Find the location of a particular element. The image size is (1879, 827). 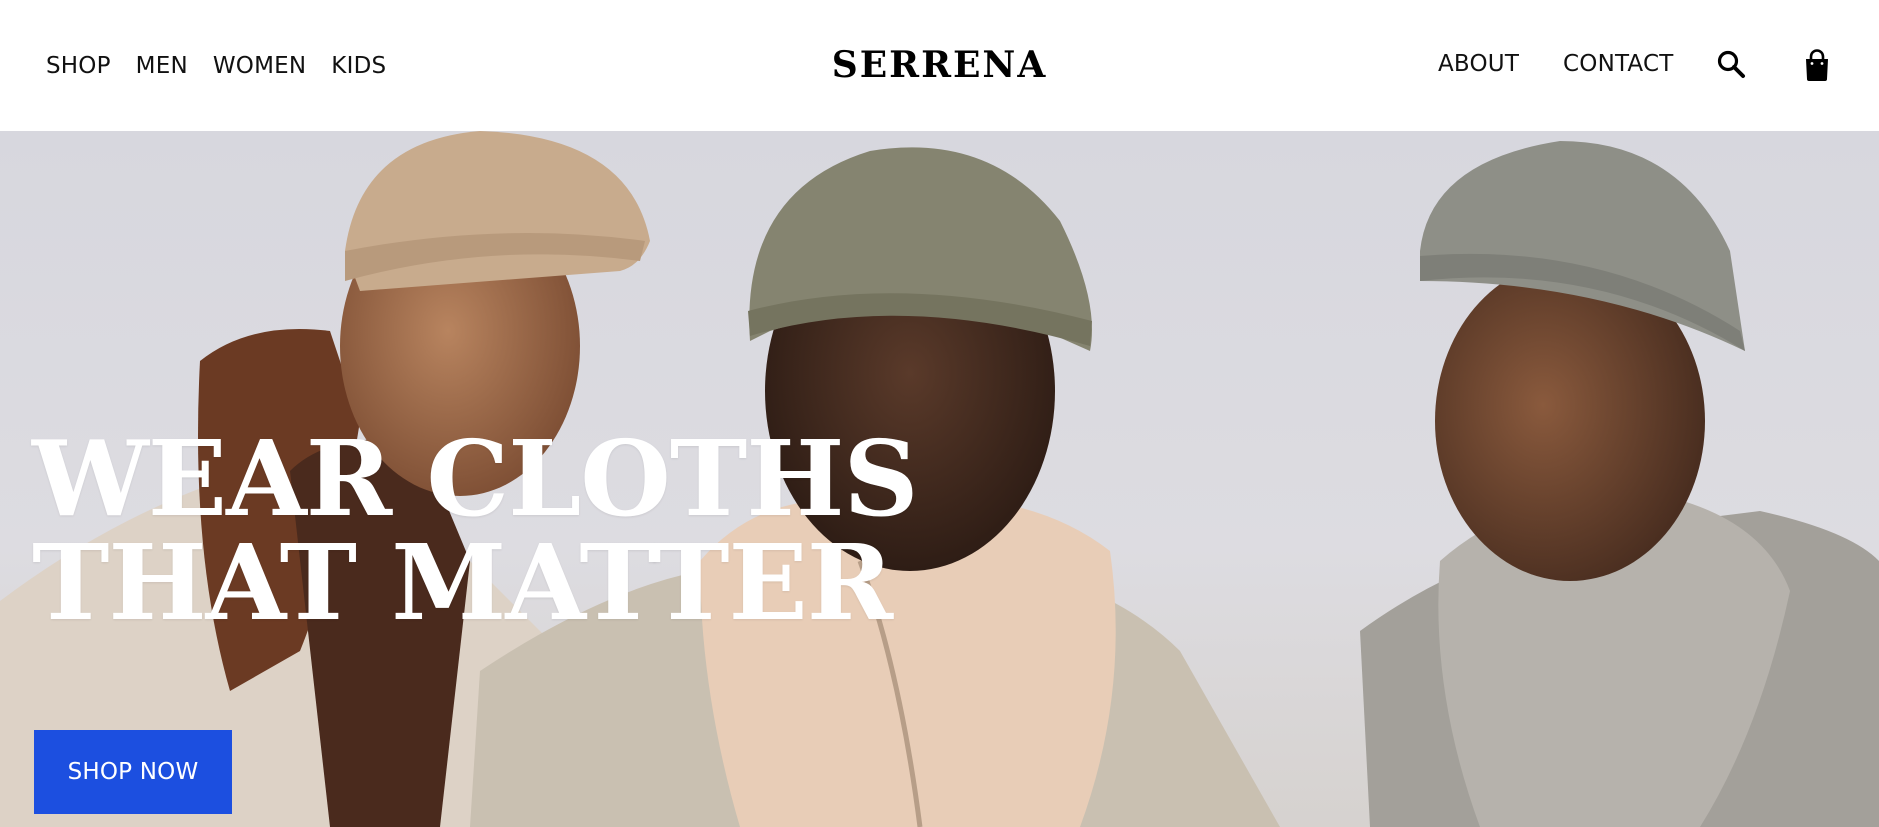

nav-link-women: WOMEN is located at coordinates (259, 66).